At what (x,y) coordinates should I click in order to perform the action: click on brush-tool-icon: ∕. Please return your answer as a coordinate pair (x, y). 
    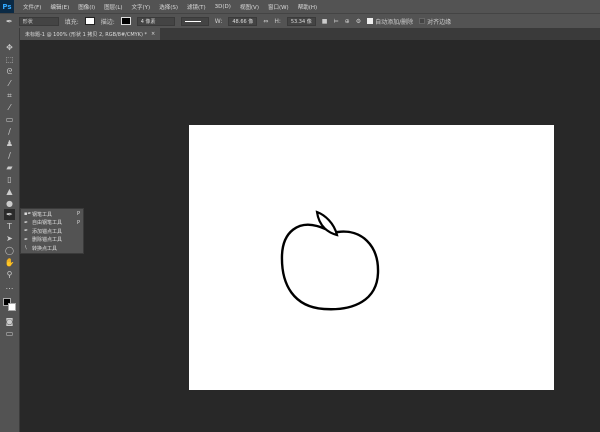
    Looking at the image, I should click on (9, 131).